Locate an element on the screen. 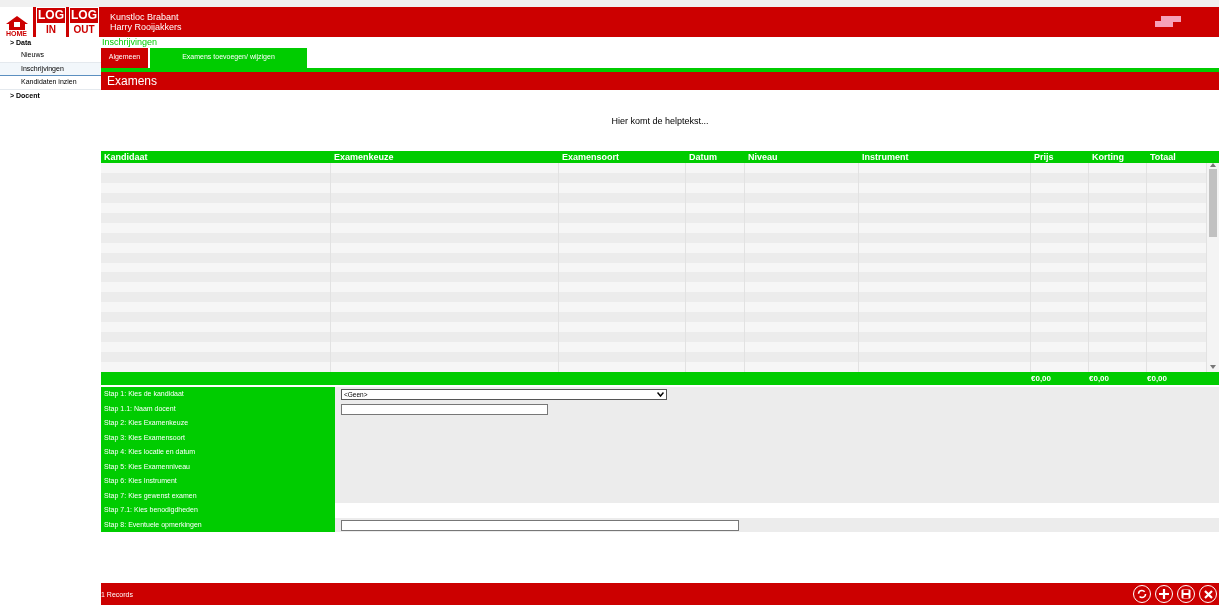 Image resolution: width=1219 pixels, height=605 pixels. column-header: Datum is located at coordinates (703, 157).